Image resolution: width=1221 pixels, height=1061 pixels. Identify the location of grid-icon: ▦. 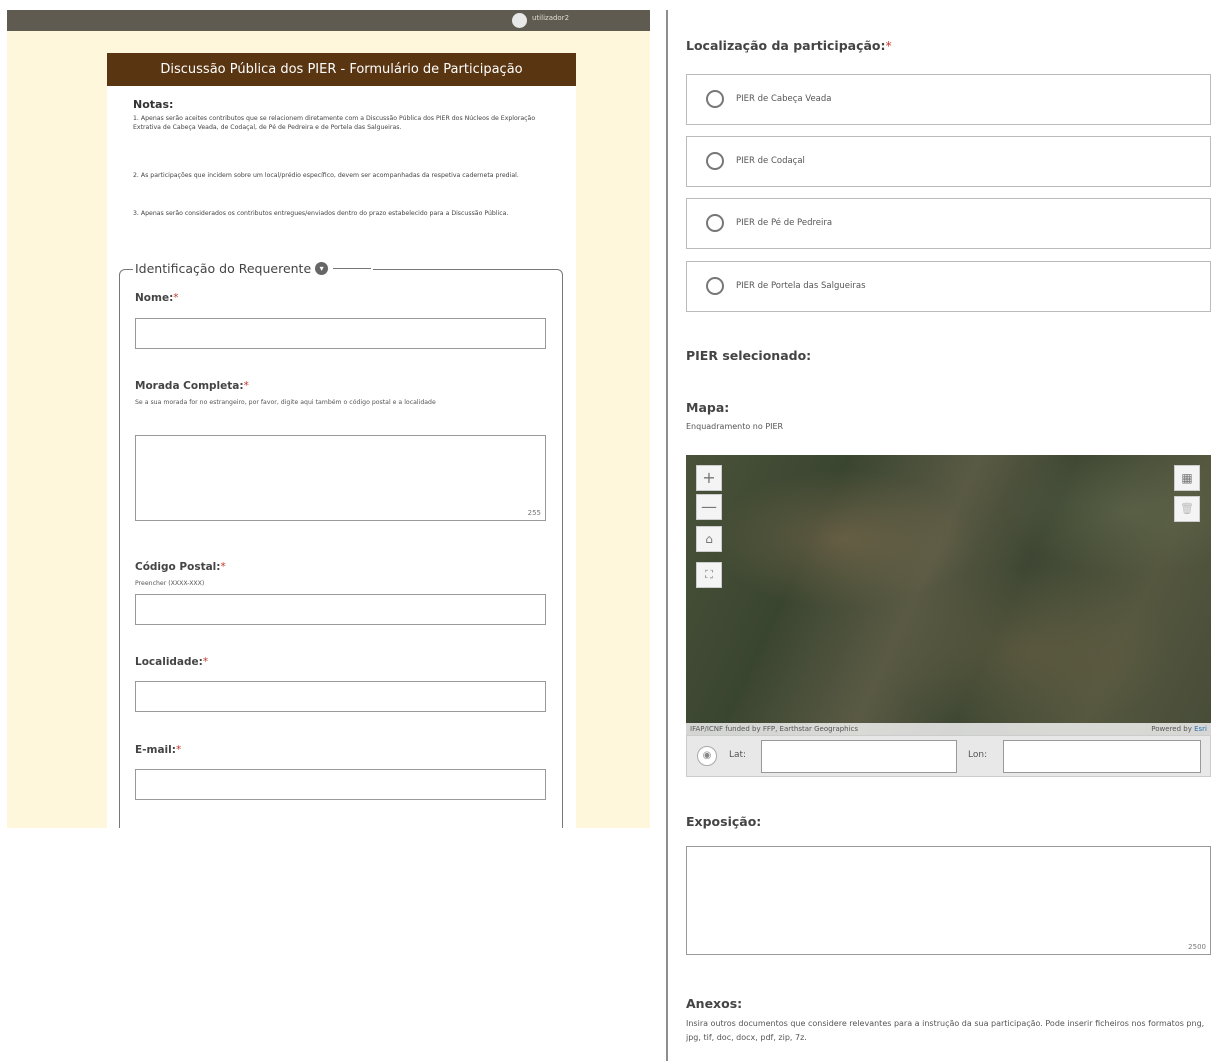
(1187, 478).